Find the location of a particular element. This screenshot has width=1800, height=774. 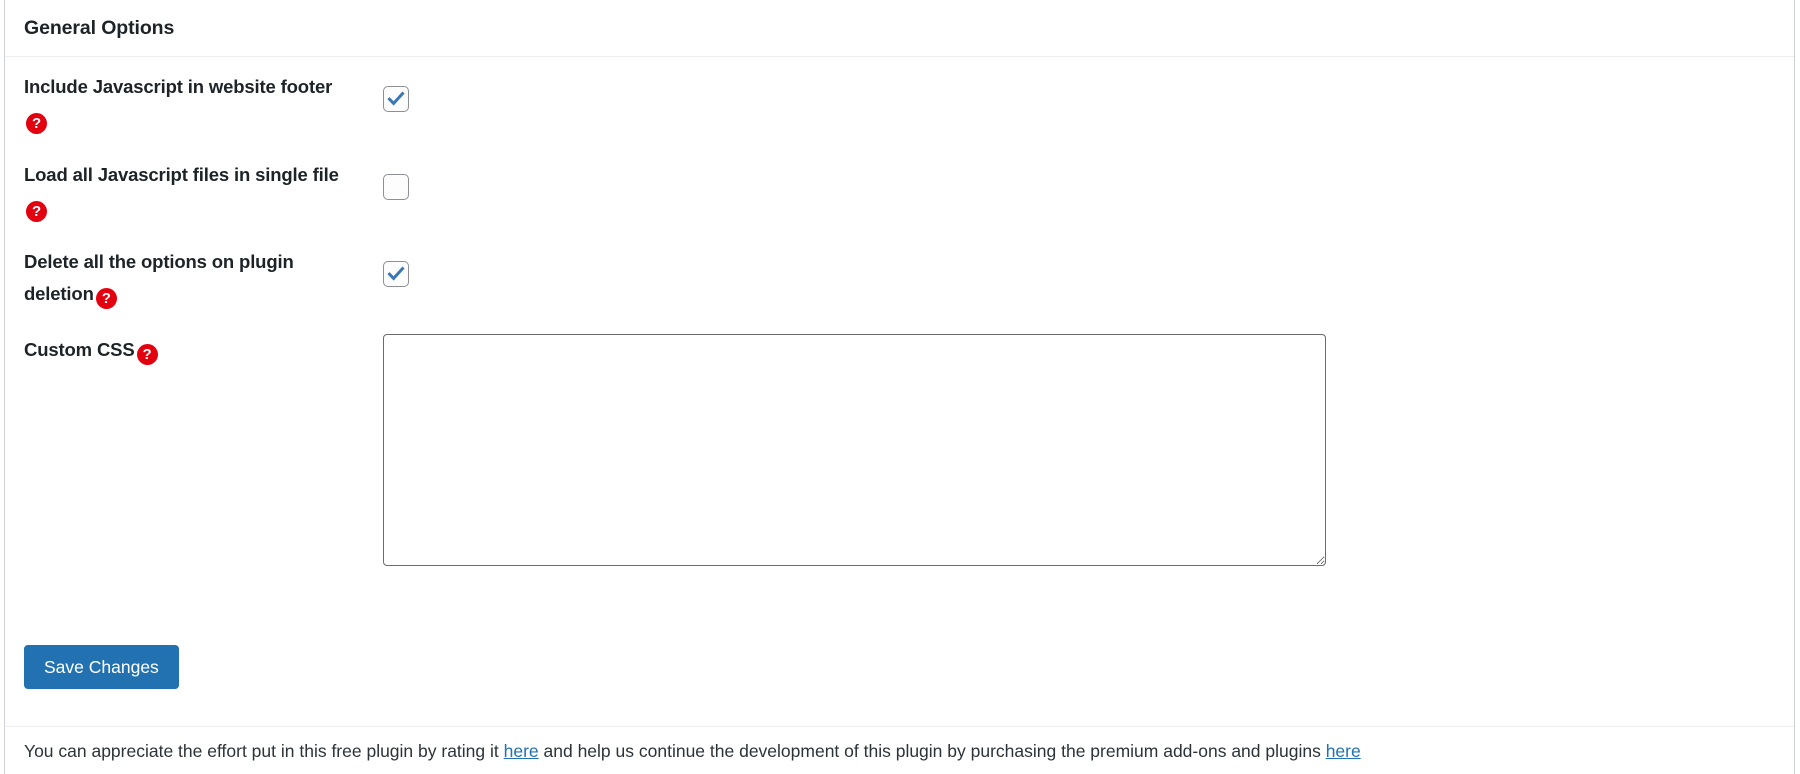

checkbox-delete-options is located at coordinates (396, 274).